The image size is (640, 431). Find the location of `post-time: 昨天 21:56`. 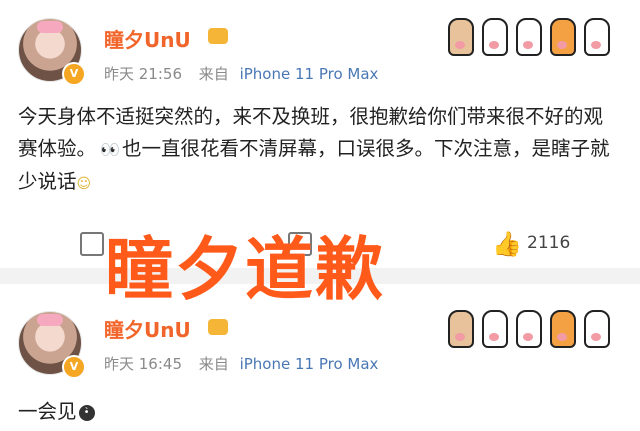

post-time: 昨天 21:56 is located at coordinates (143, 74).